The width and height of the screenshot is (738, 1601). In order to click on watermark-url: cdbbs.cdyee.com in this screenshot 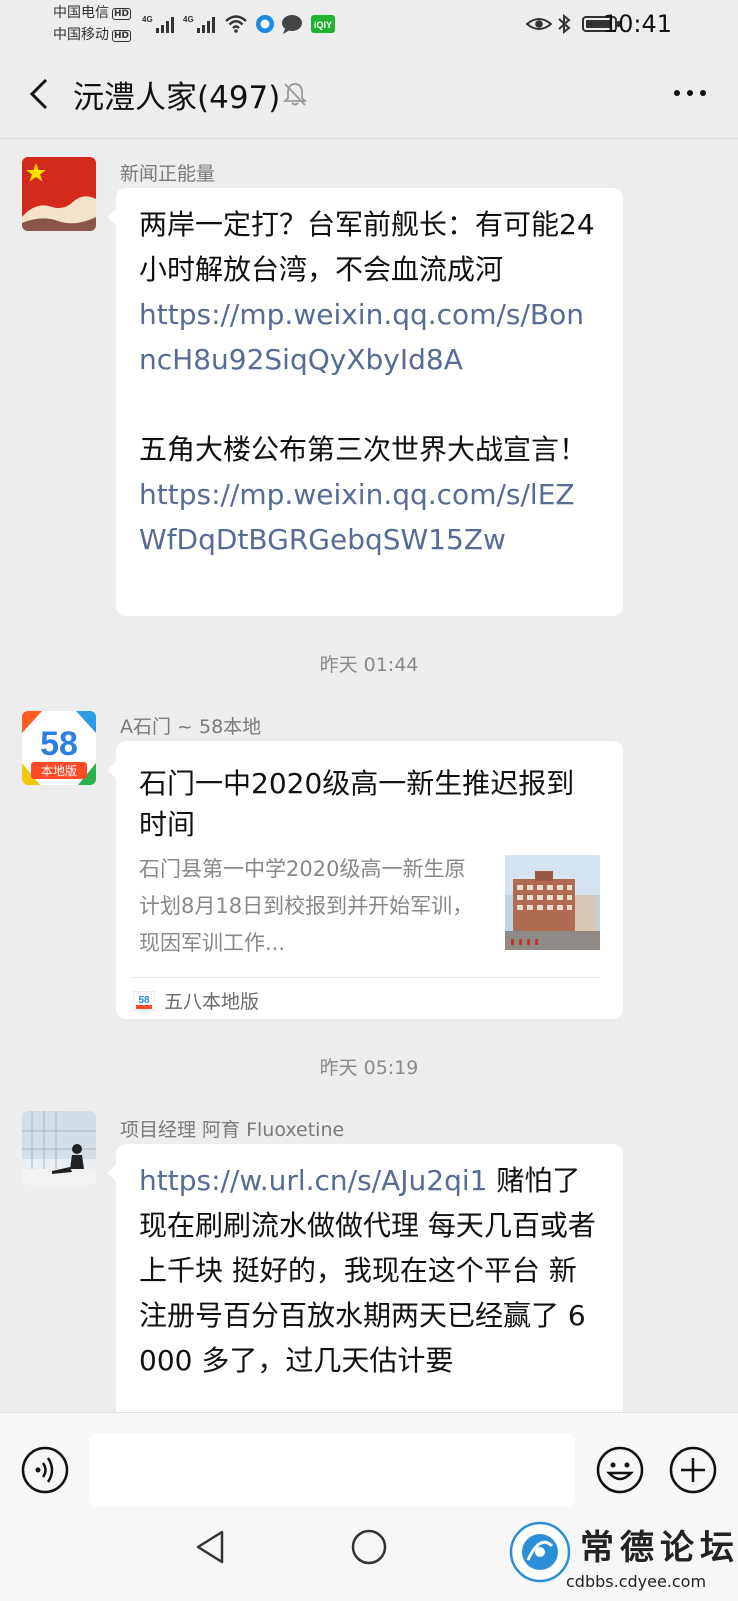, I will do `click(636, 1581)`.